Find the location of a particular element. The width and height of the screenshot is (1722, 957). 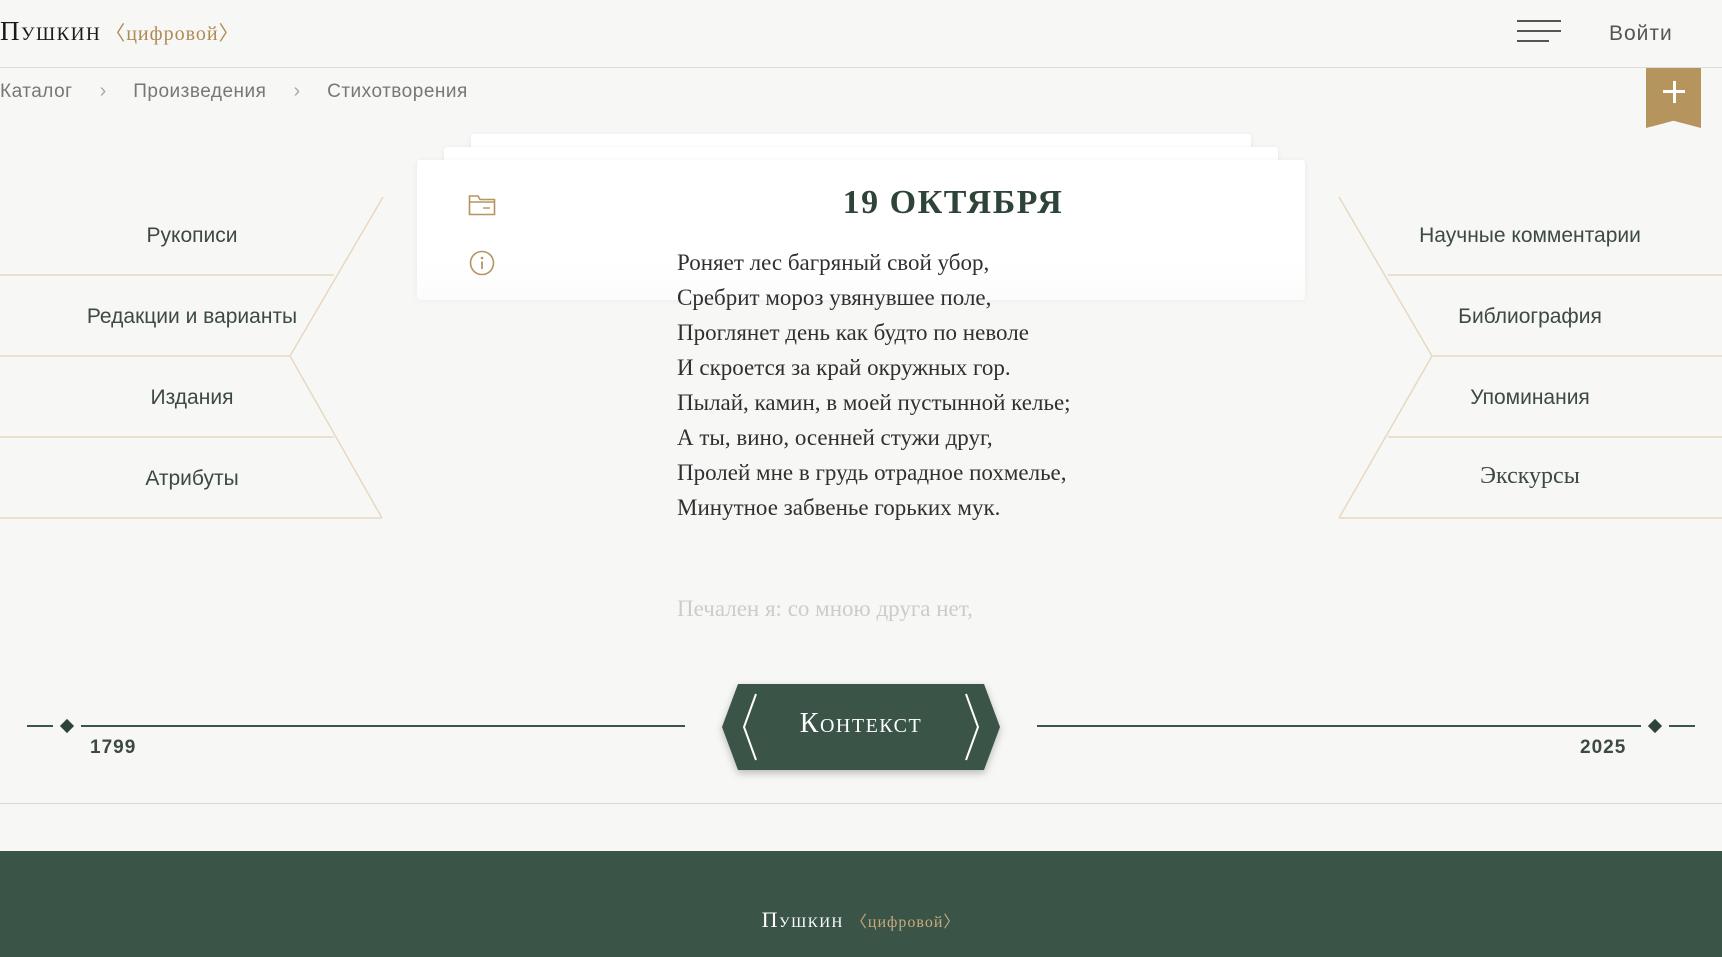

menu-publications: Издания is located at coordinates (192, 398).